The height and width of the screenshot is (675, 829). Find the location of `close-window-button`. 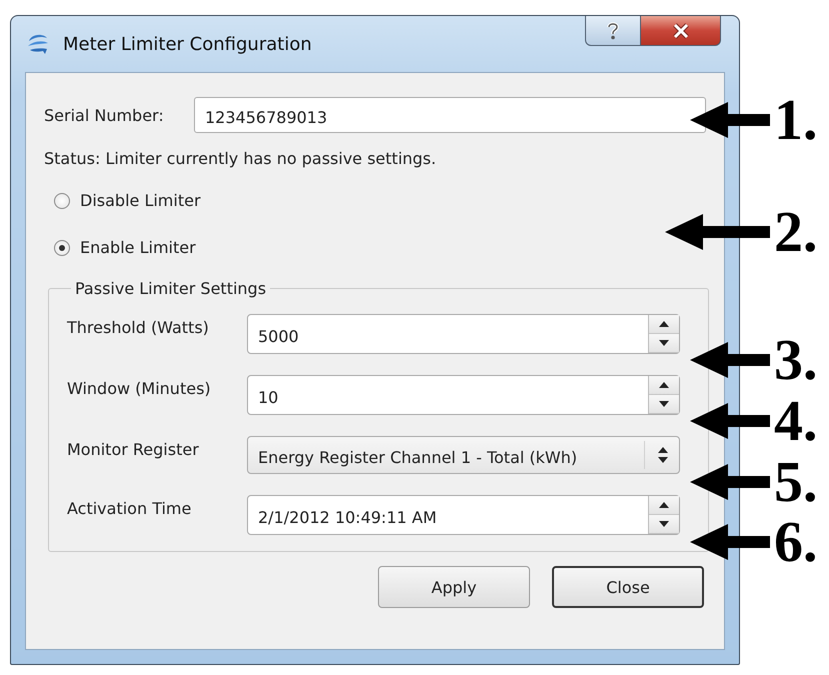

close-window-button is located at coordinates (681, 31).